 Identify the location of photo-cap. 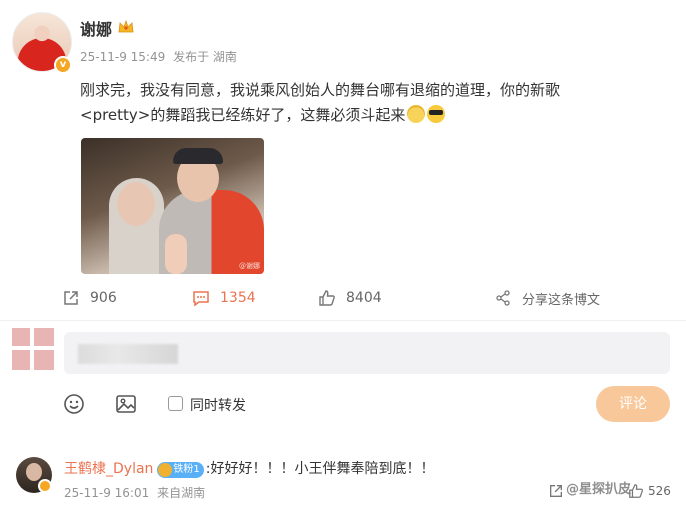
(198, 156).